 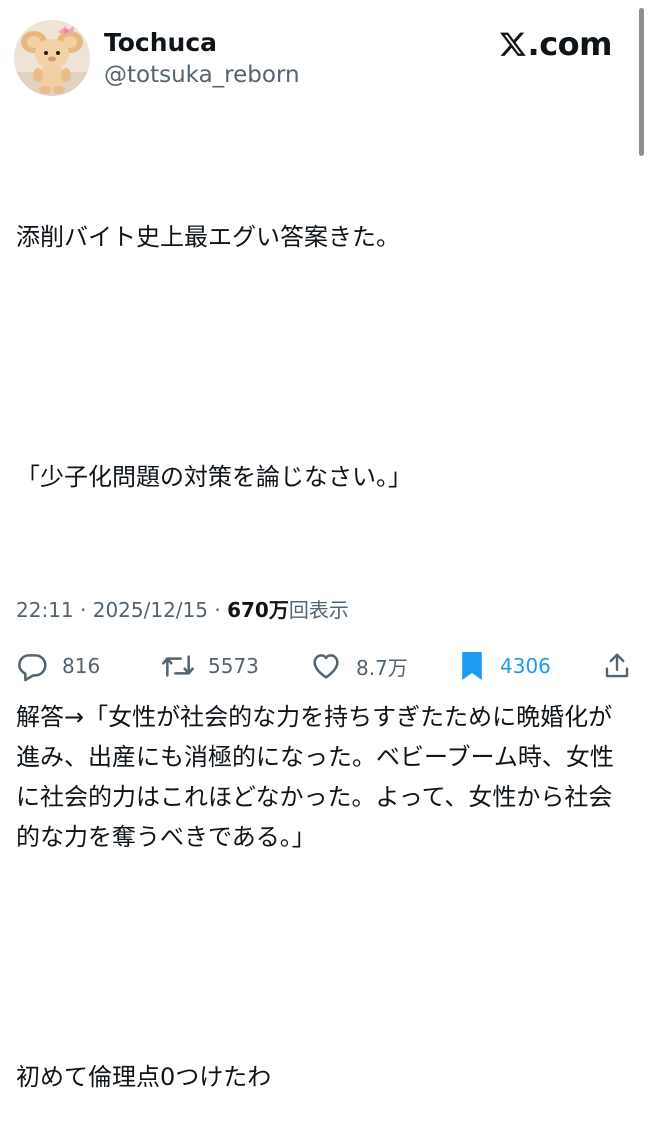 What do you see at coordinates (641, 82) in the screenshot?
I see `scrollbar` at bounding box center [641, 82].